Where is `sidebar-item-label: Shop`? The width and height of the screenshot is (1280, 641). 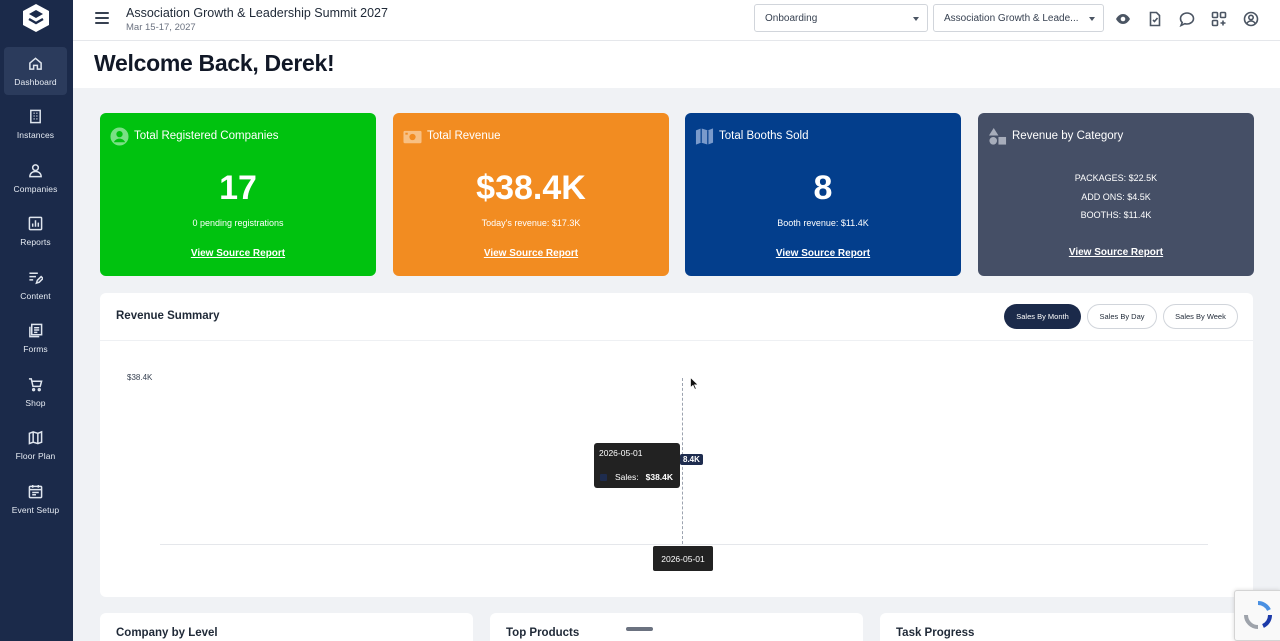
sidebar-item-label: Shop is located at coordinates (35, 402).